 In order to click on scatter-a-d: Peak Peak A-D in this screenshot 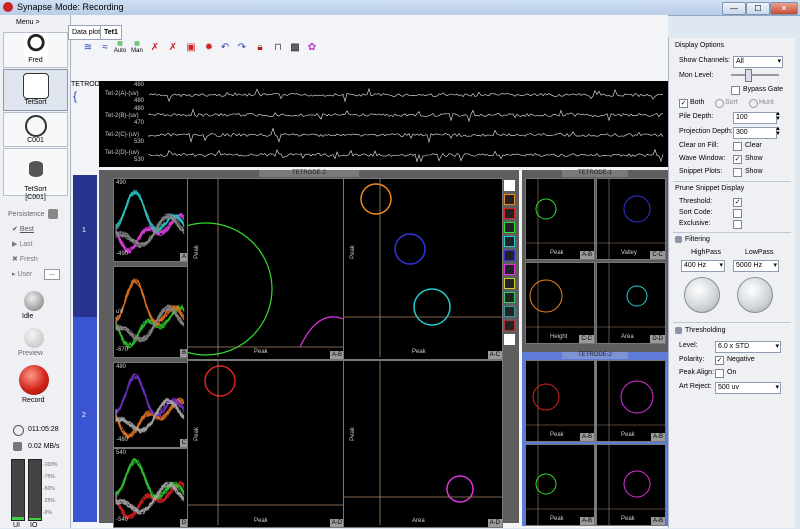, I will do `click(266, 444)`.